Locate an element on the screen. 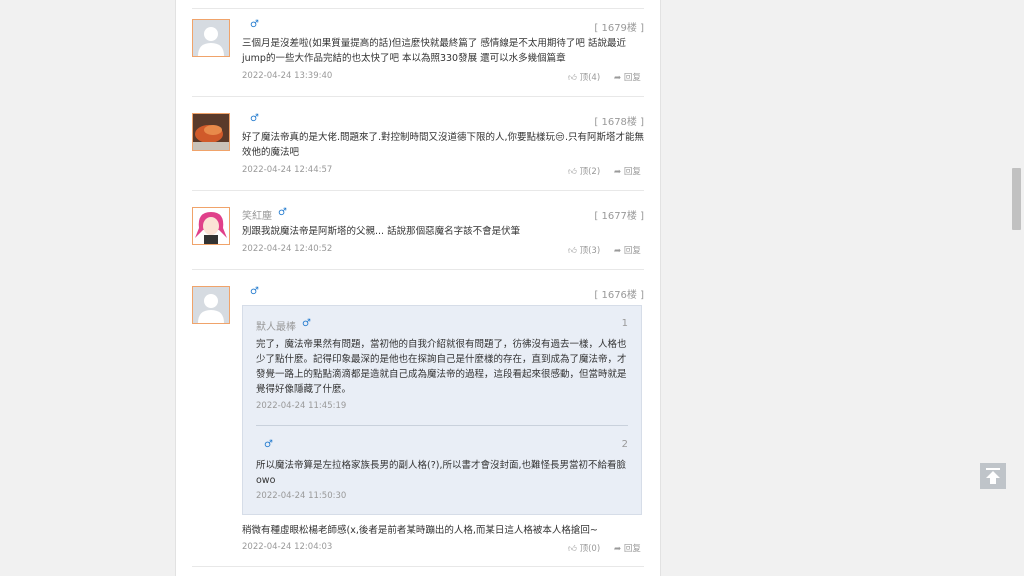  quote-divider is located at coordinates (442, 425).